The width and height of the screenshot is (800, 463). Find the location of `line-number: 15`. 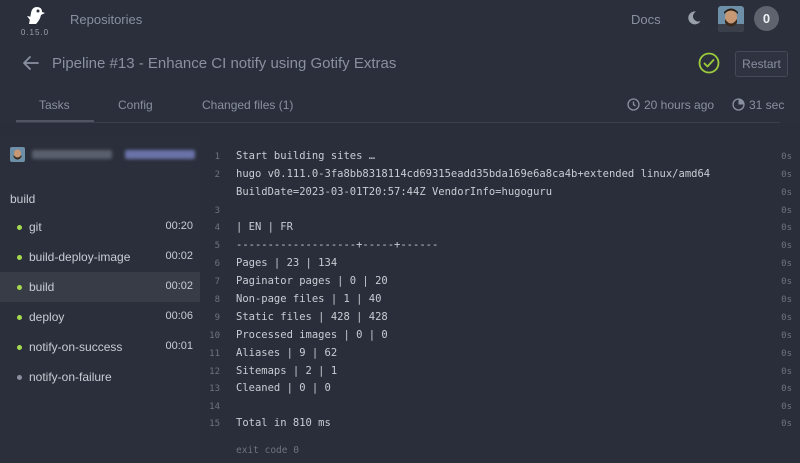

line-number: 15 is located at coordinates (214, 424).